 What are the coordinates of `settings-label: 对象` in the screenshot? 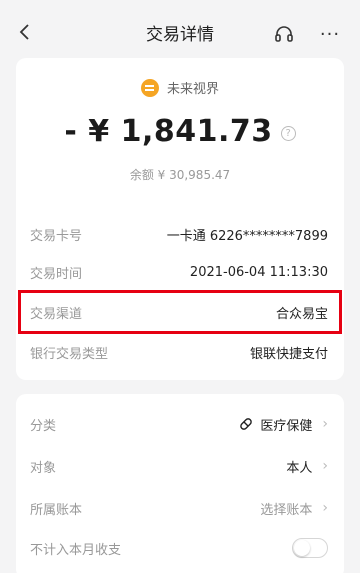 It's located at (43, 468).